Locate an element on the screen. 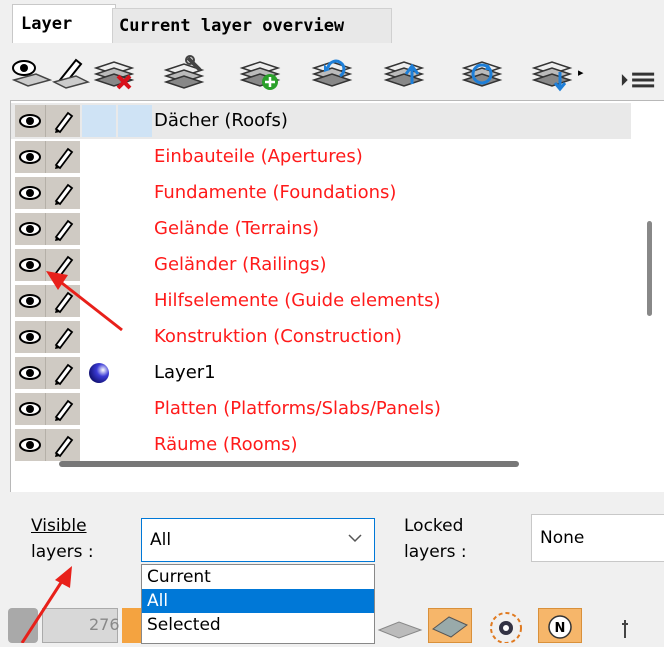  chevron-down-icon is located at coordinates (355, 539).